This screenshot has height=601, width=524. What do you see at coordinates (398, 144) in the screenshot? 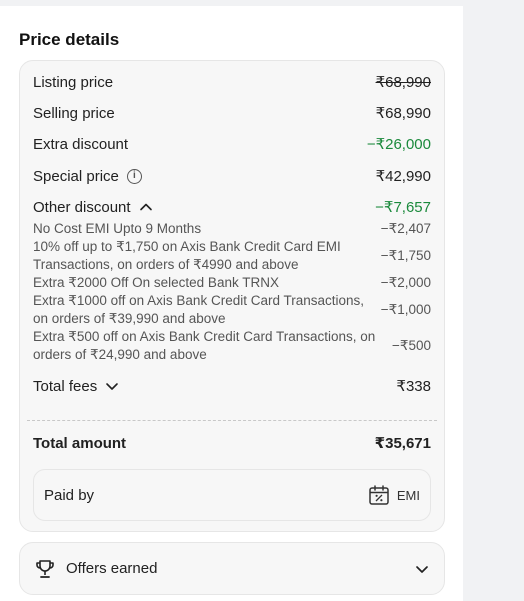
I see `extra-discount-value: −₹26,000` at bounding box center [398, 144].